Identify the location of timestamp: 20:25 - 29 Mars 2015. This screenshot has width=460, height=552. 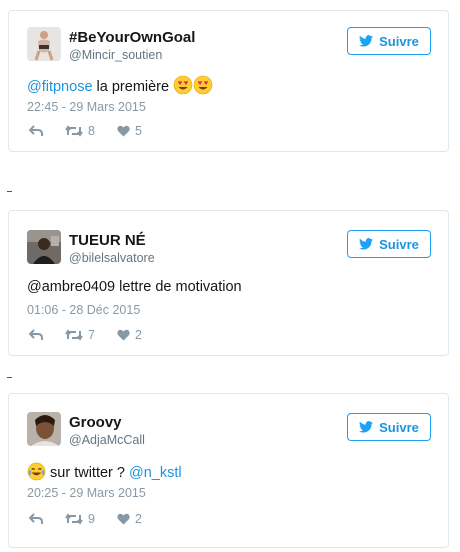
(86, 493).